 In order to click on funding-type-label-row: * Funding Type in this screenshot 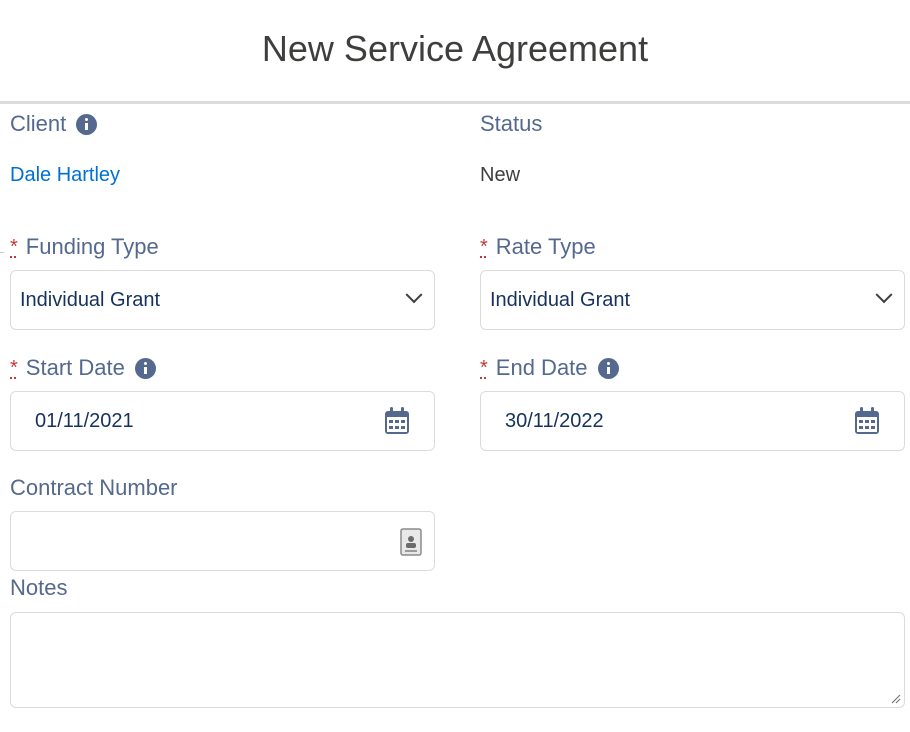, I will do `click(84, 247)`.